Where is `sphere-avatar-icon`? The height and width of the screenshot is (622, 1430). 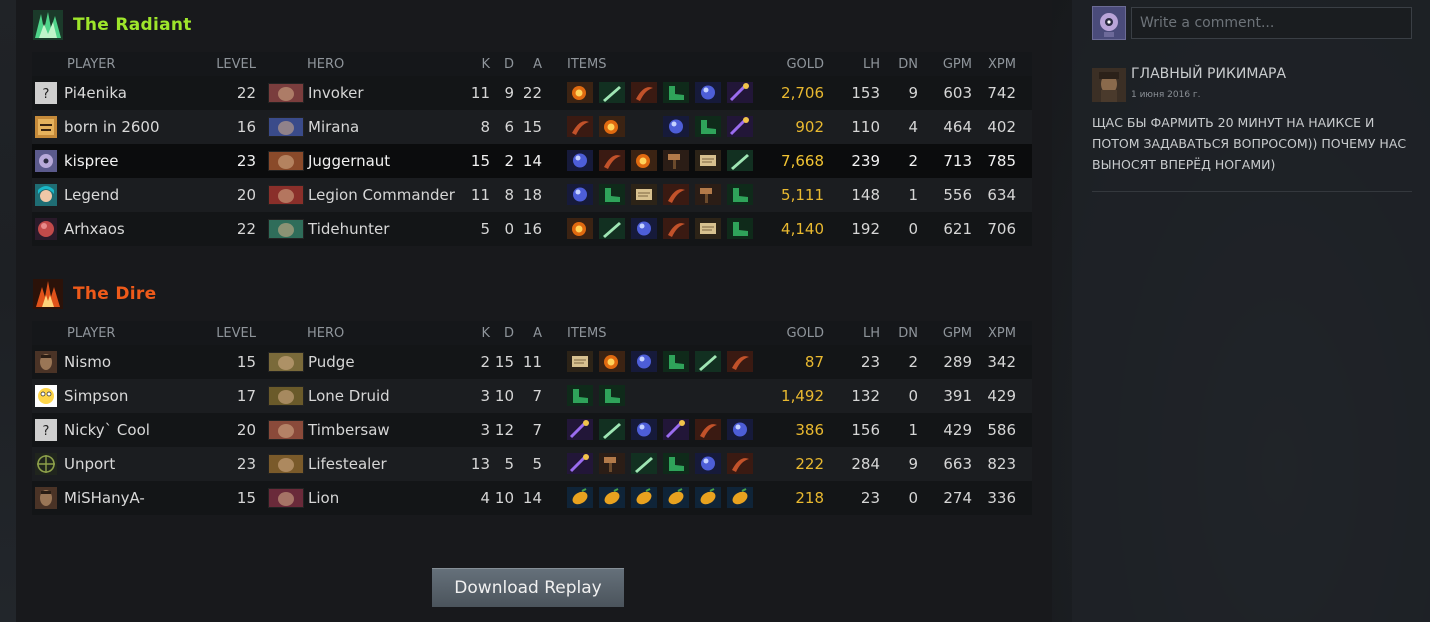
sphere-avatar-icon is located at coordinates (46, 229).